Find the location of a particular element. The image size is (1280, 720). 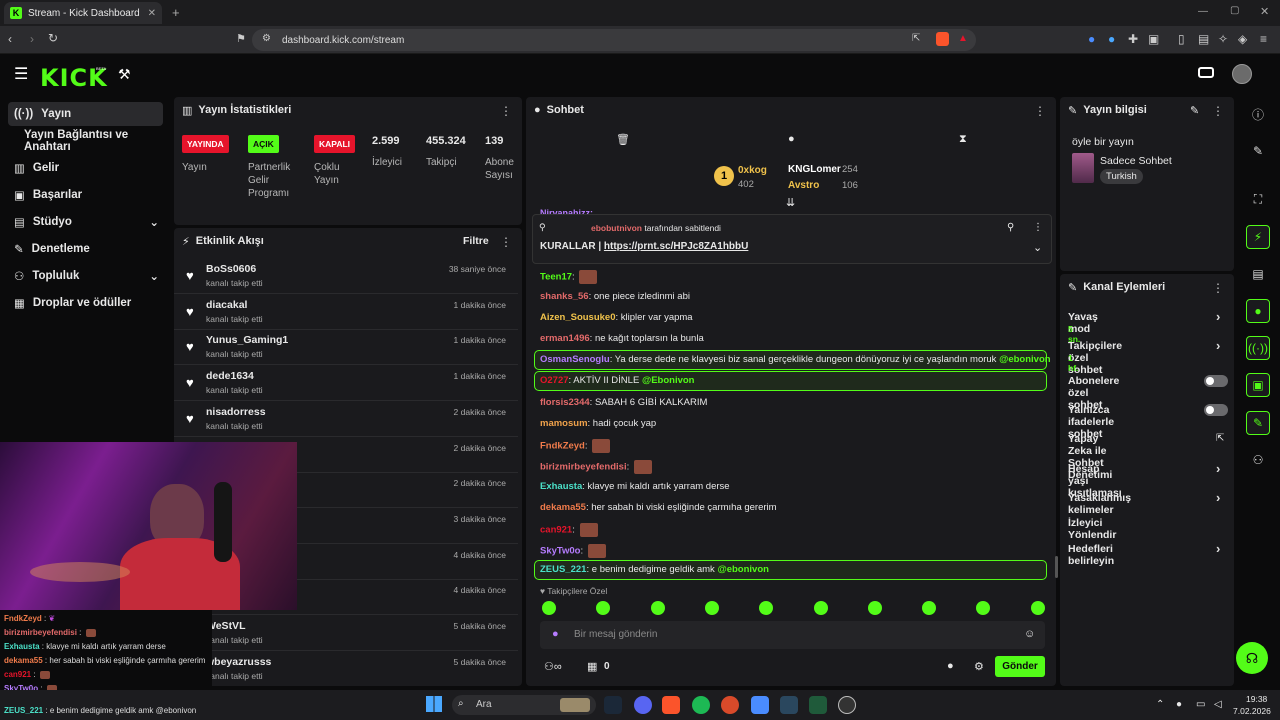

maximize-icon: ▢ is located at coordinates (1234, 10).